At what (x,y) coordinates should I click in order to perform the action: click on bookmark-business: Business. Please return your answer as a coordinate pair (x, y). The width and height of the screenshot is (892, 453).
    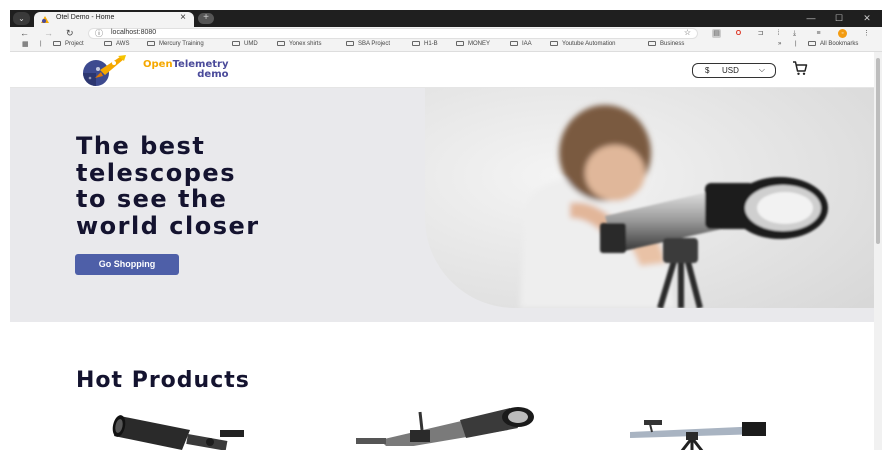
    Looking at the image, I should click on (666, 44).